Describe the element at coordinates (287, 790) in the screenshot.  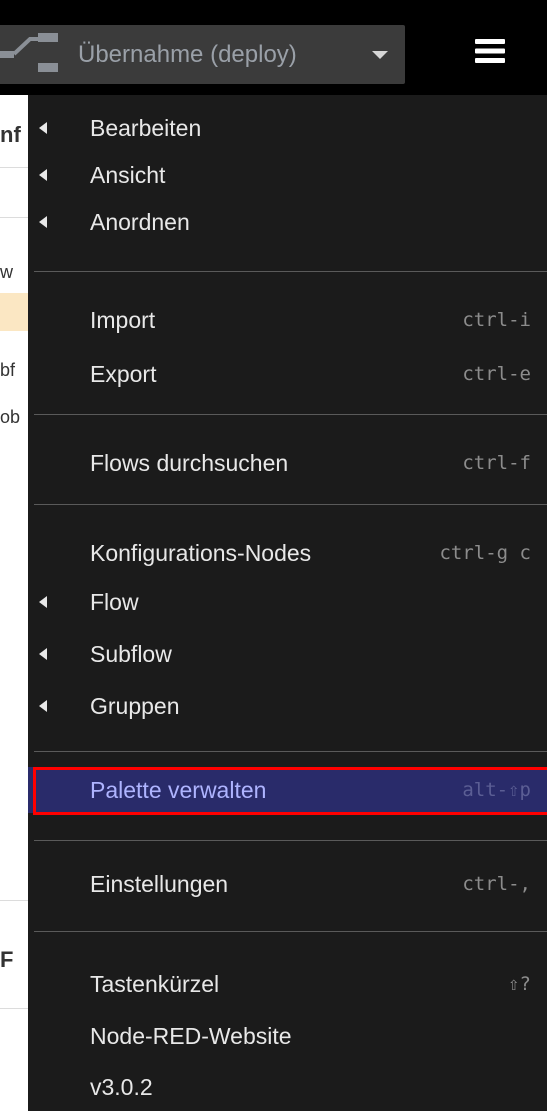
I see `menu-item-manage-palette: Palette verwalten alt-⇧p` at that location.